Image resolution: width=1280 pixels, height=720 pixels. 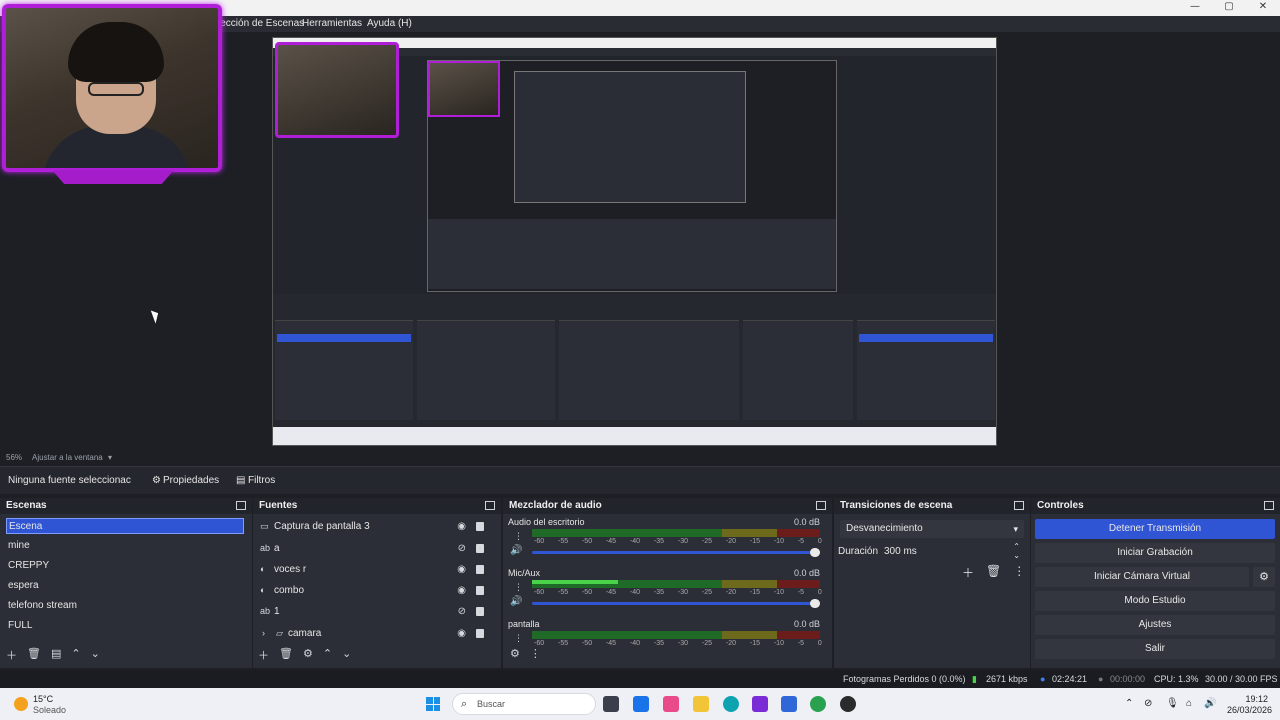 What do you see at coordinates (110, 458) in the screenshot?
I see `zoom-dropdown-icon: ▾` at bounding box center [110, 458].